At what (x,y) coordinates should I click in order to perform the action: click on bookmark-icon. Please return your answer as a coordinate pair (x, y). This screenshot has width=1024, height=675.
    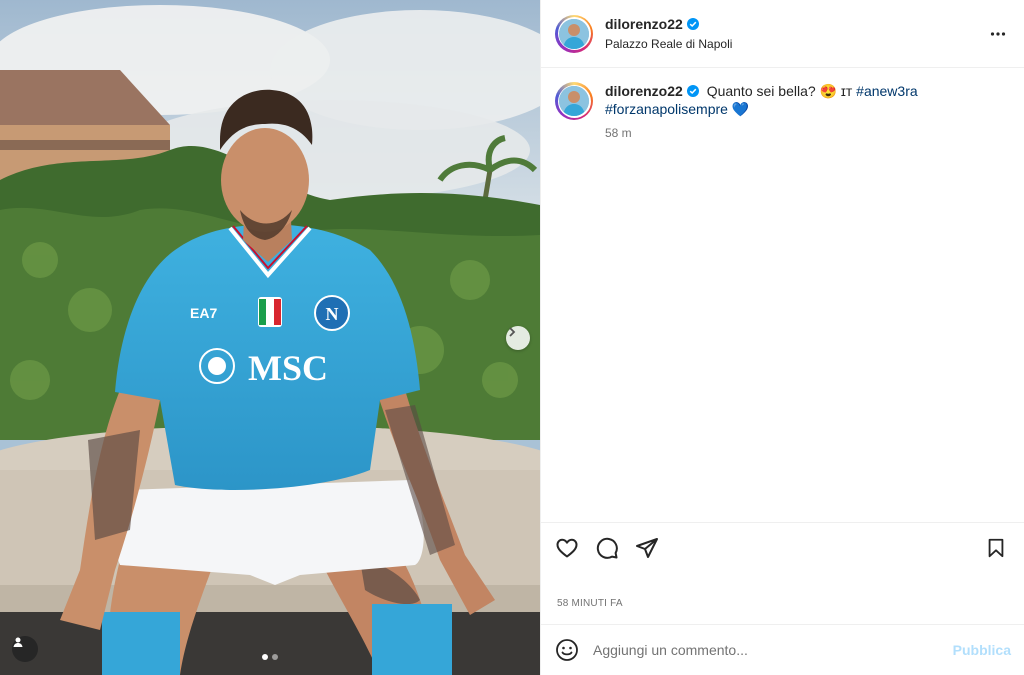
    Looking at the image, I should click on (996, 547).